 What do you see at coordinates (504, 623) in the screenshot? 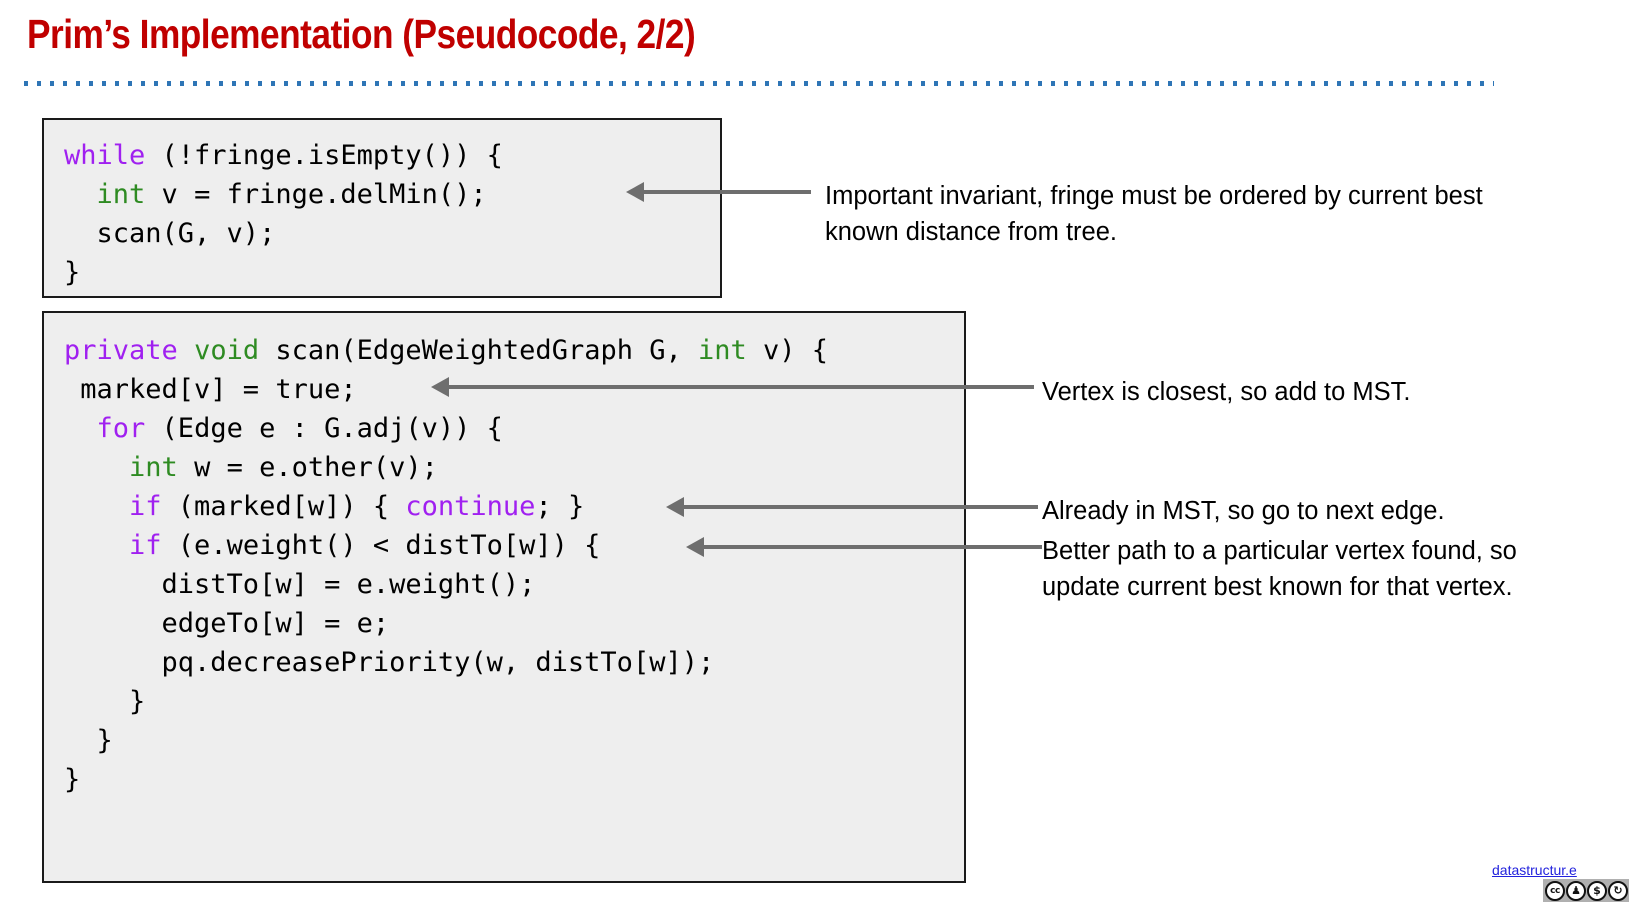
I see `code-line: edgeTo[w] = e;` at bounding box center [504, 623].